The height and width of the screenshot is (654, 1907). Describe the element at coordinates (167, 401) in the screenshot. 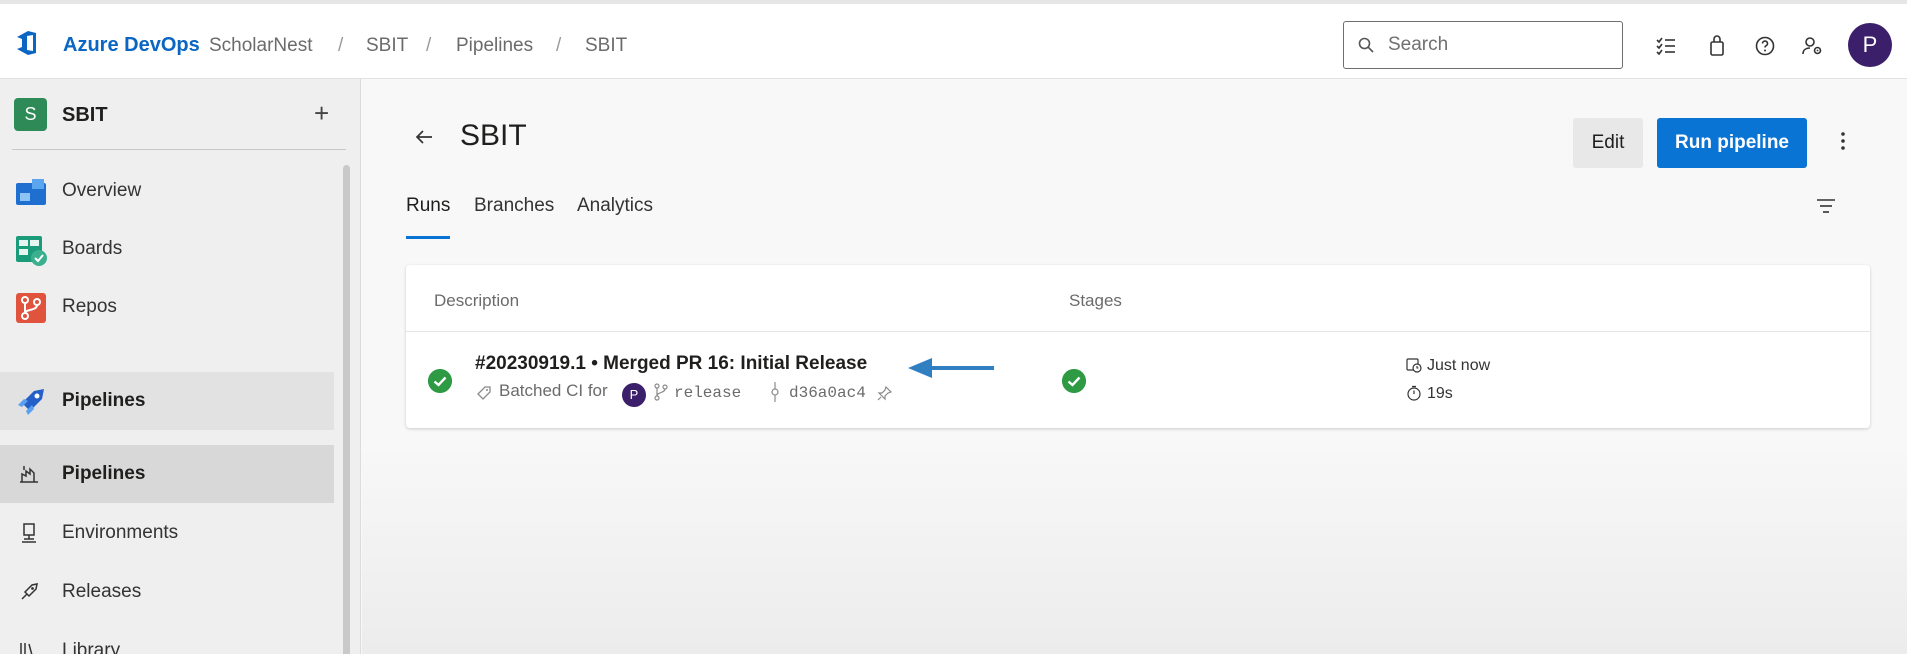

I see `sidebar-item-pipelines: Pipelines` at that location.